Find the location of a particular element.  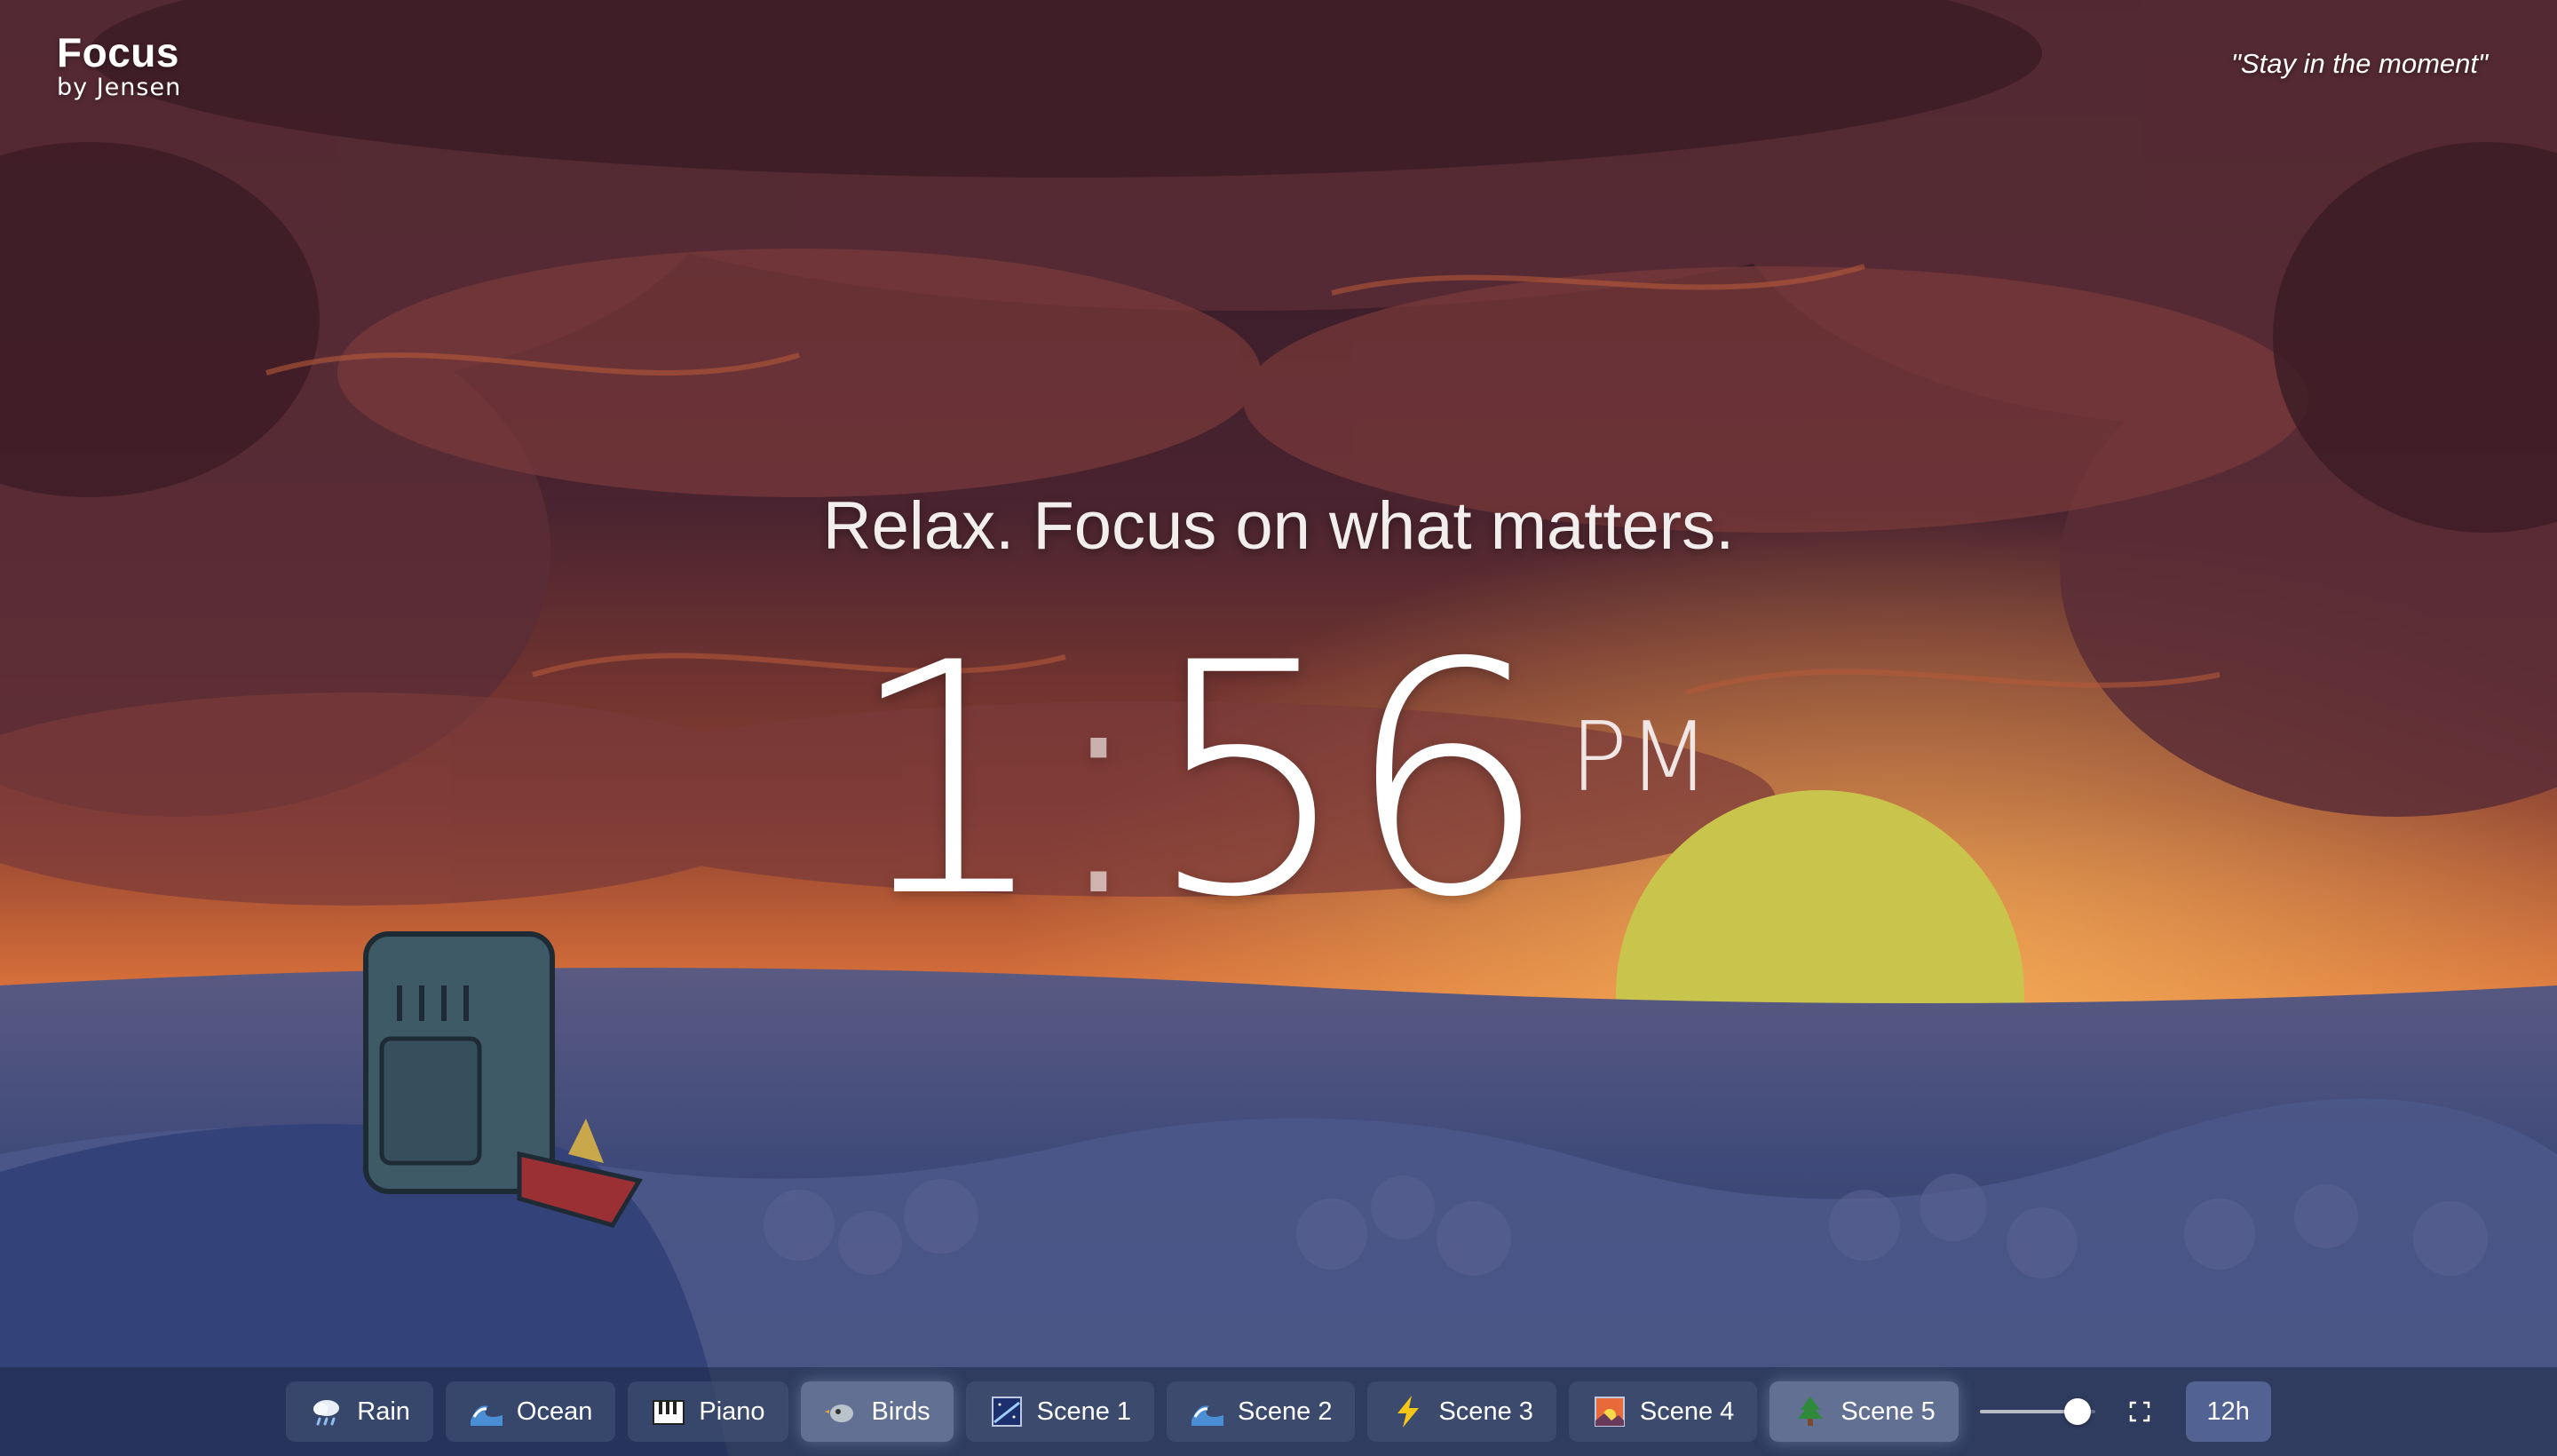

quote: "Stay in the moment" is located at coordinates (2359, 63).